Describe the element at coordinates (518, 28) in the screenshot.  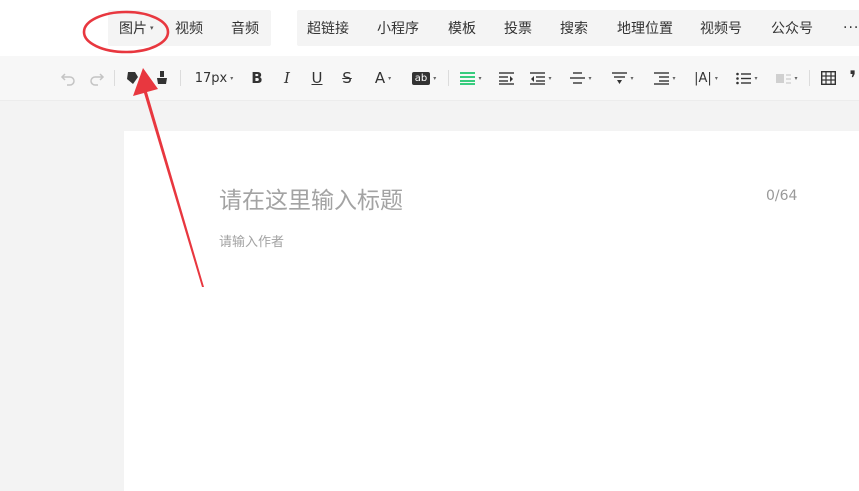
I see `vote-button: 投票` at that location.